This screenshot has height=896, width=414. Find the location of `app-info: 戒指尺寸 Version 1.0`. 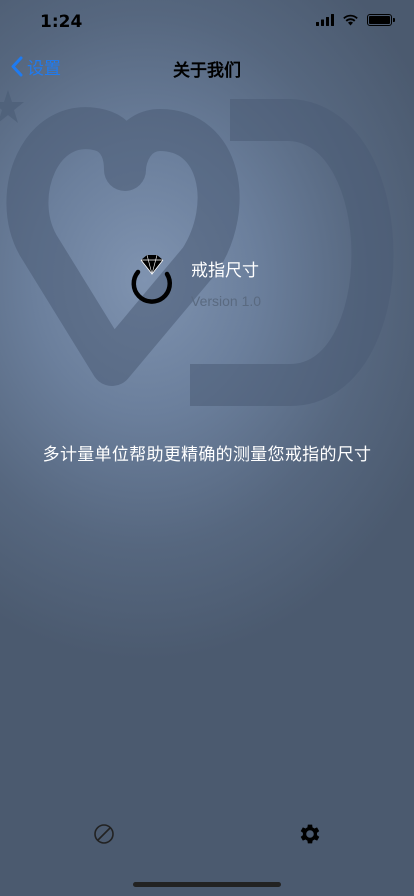

app-info: 戒指尺寸 Version 1.0 is located at coordinates (193, 283).